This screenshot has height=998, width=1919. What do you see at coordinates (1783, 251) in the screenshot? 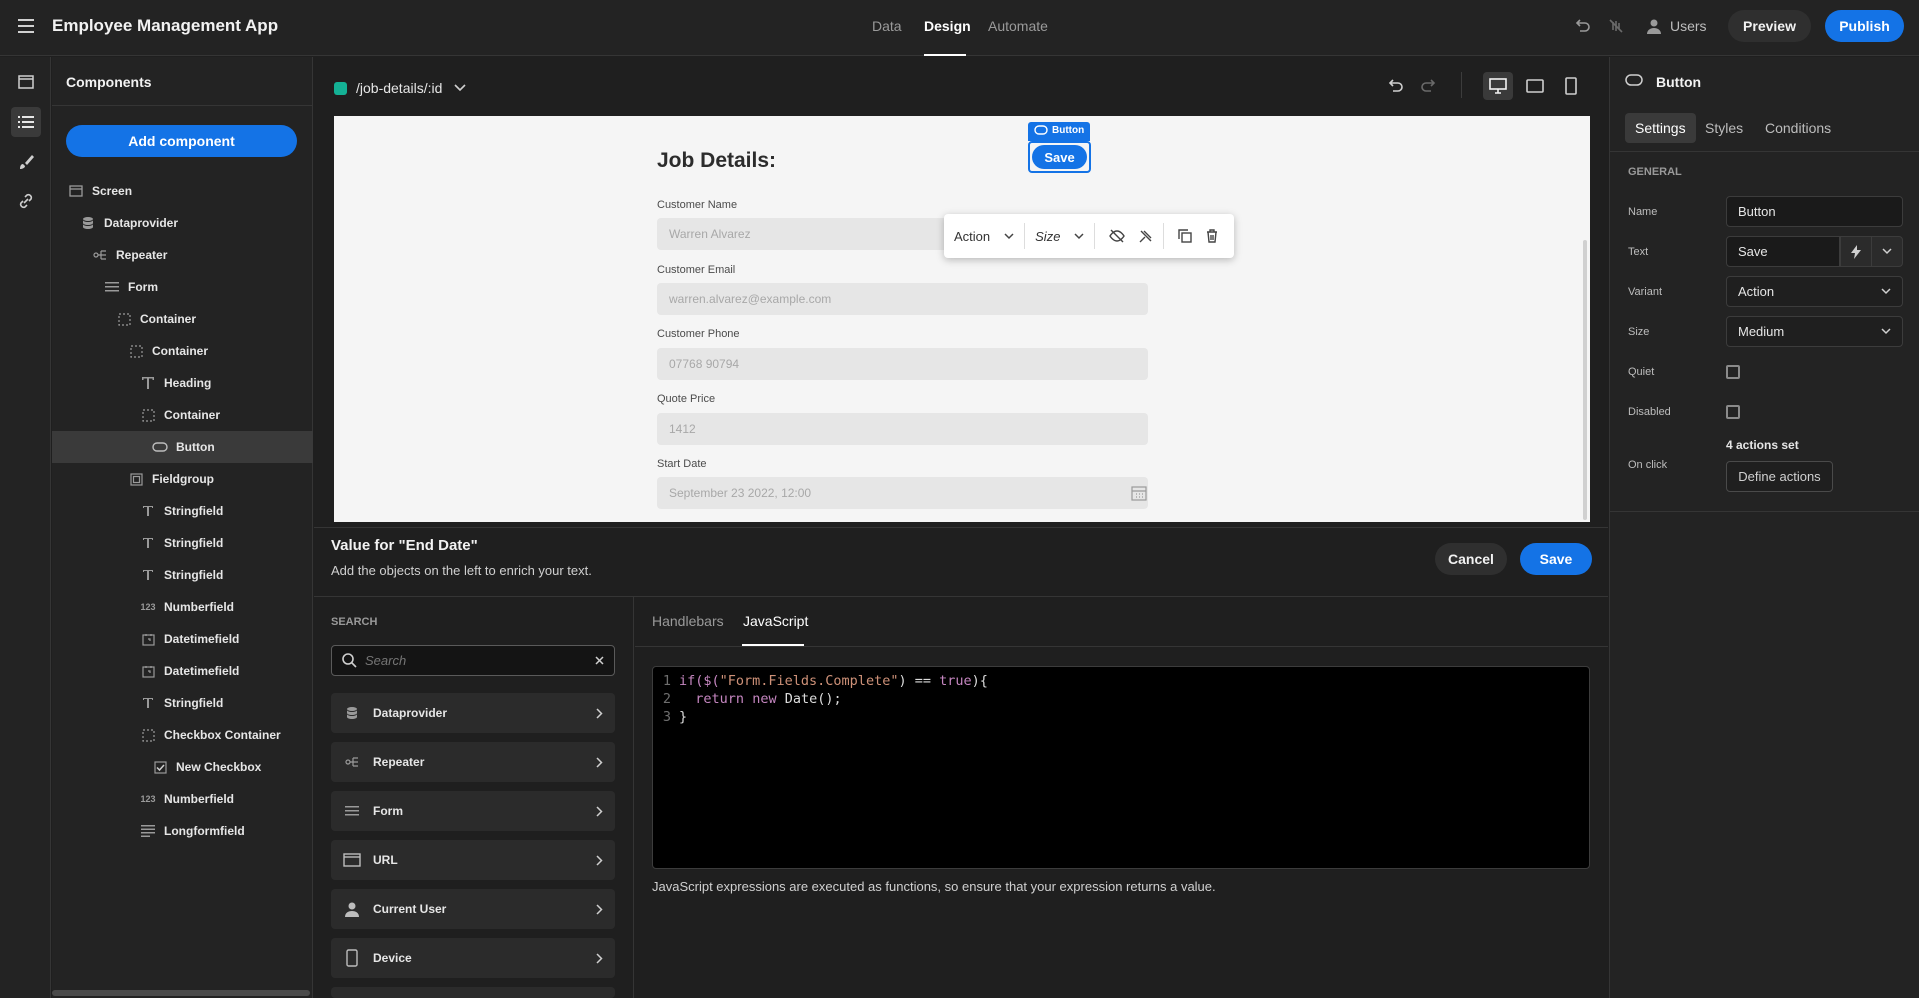
I see `text-input: Save` at bounding box center [1783, 251].